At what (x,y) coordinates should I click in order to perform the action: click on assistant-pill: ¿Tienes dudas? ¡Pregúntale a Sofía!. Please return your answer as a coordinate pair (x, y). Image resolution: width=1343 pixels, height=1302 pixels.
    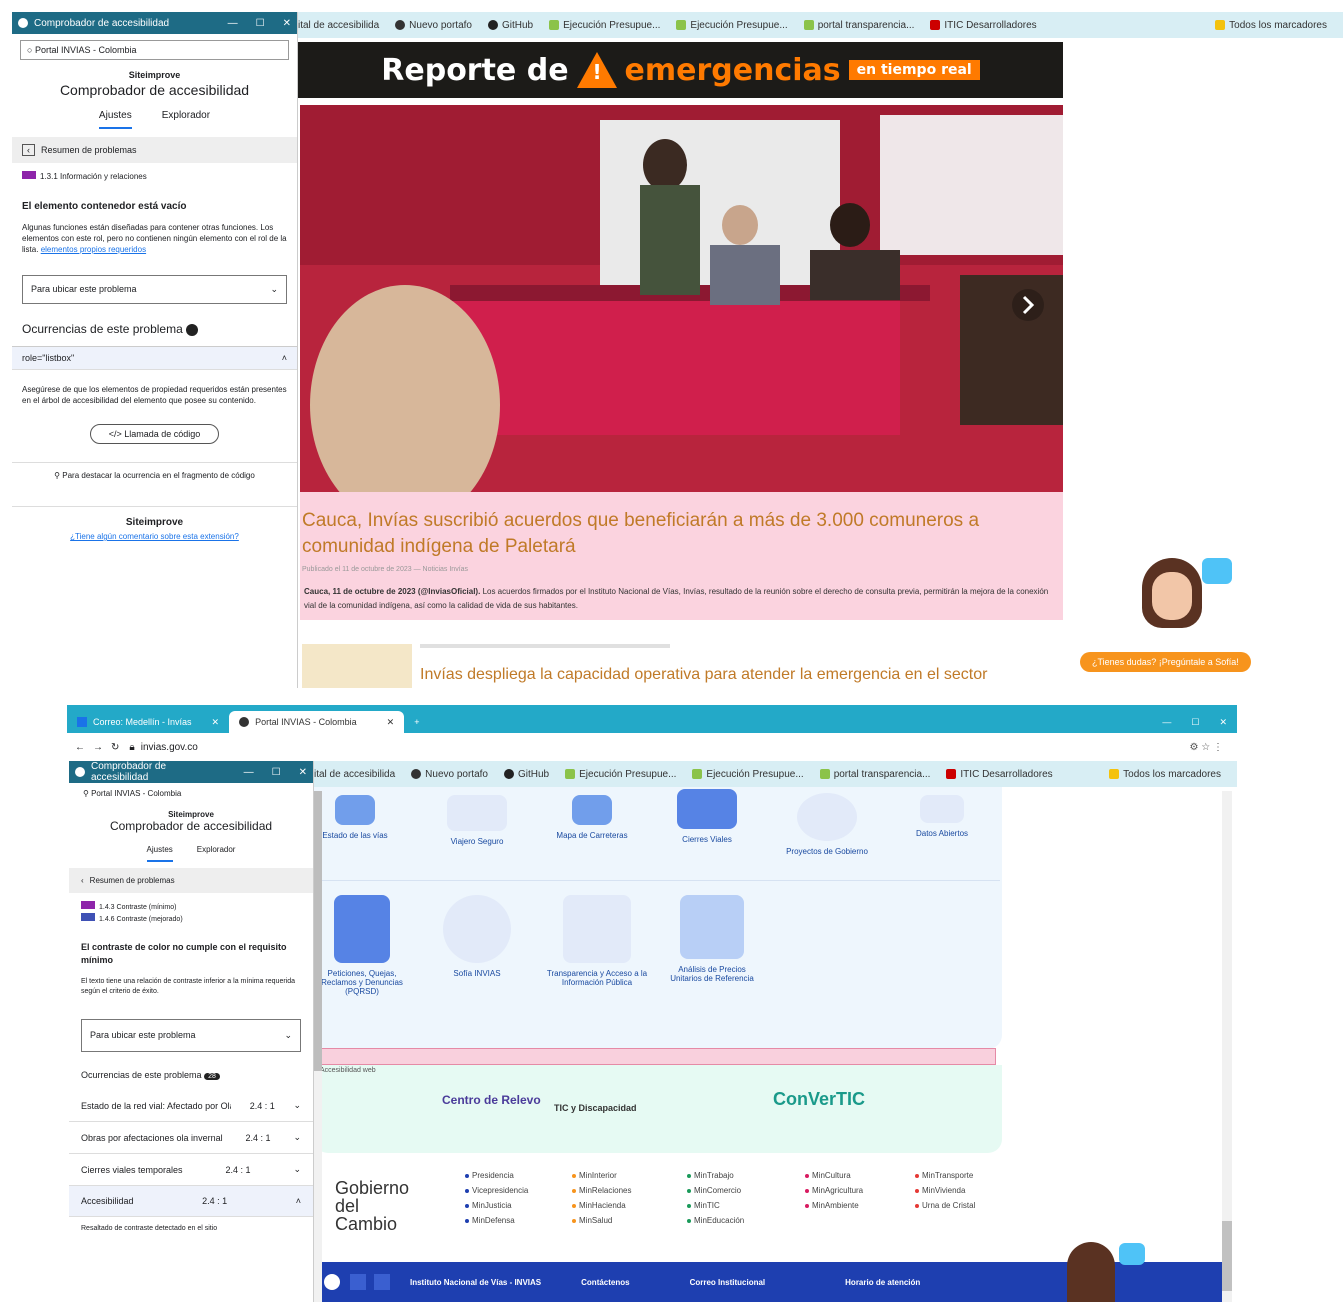
    Looking at the image, I should click on (1165, 662).